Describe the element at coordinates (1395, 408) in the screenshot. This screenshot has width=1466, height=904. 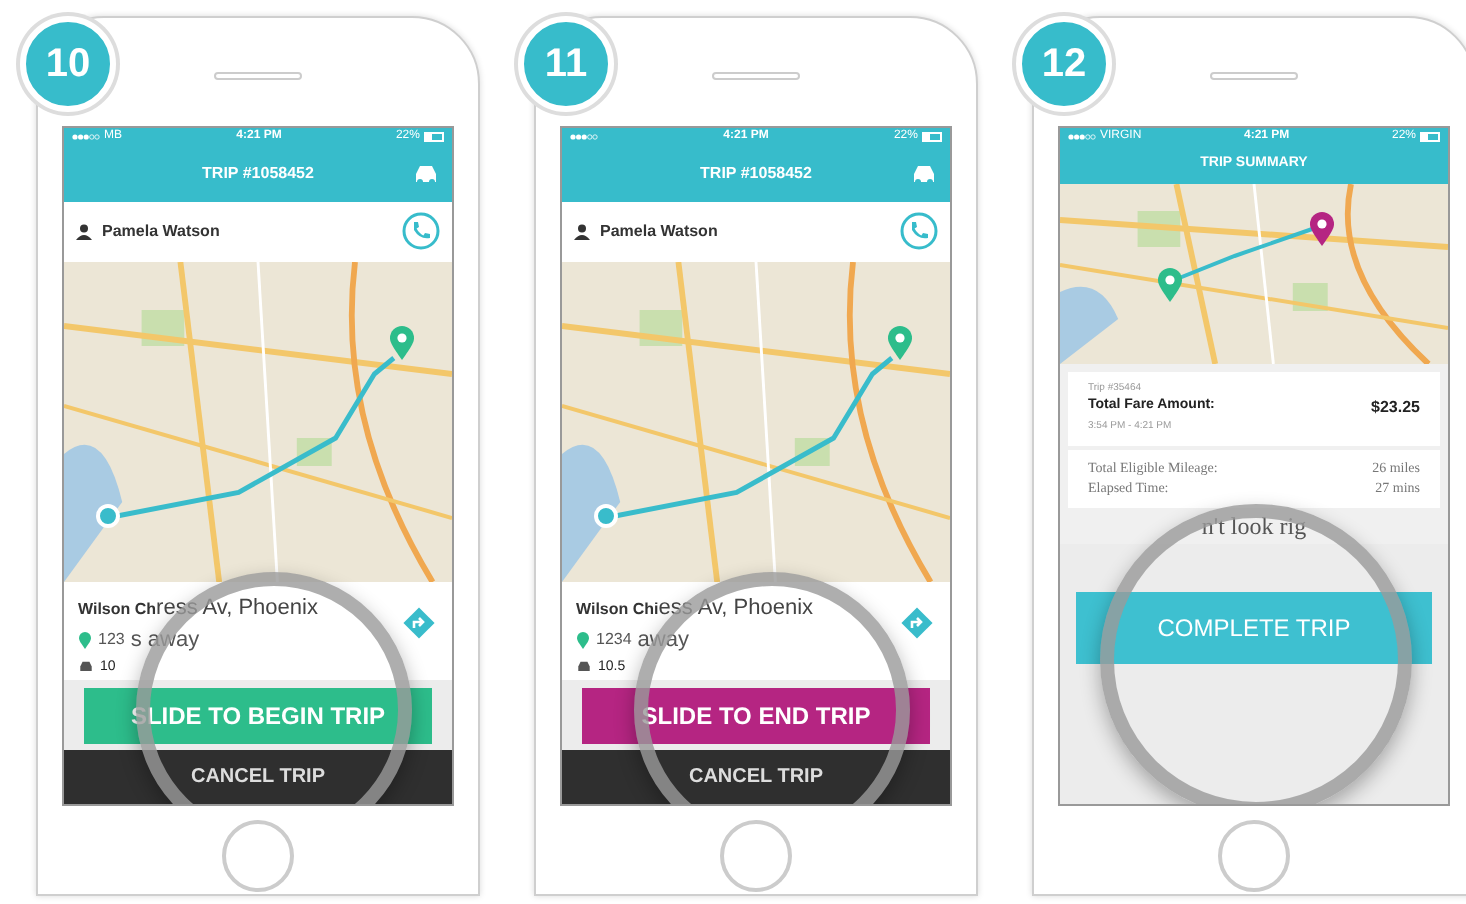
I see `fare-amount: $23.25` at that location.